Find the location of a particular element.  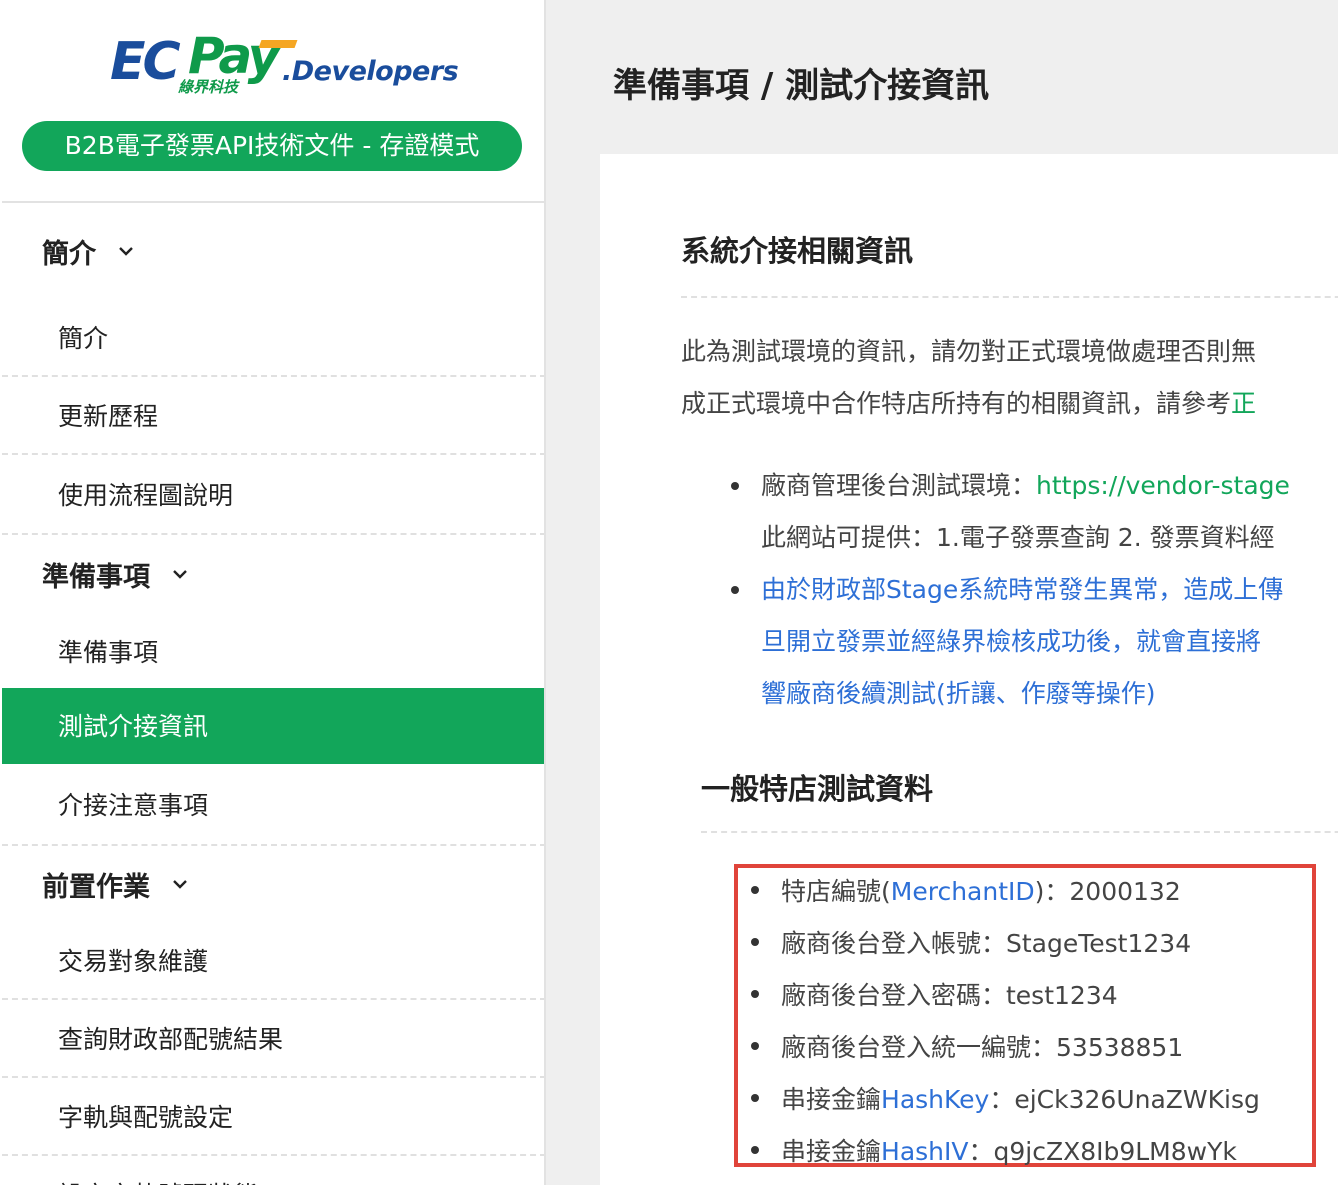

merchant-id-link: MerchantID is located at coordinates (963, 891).